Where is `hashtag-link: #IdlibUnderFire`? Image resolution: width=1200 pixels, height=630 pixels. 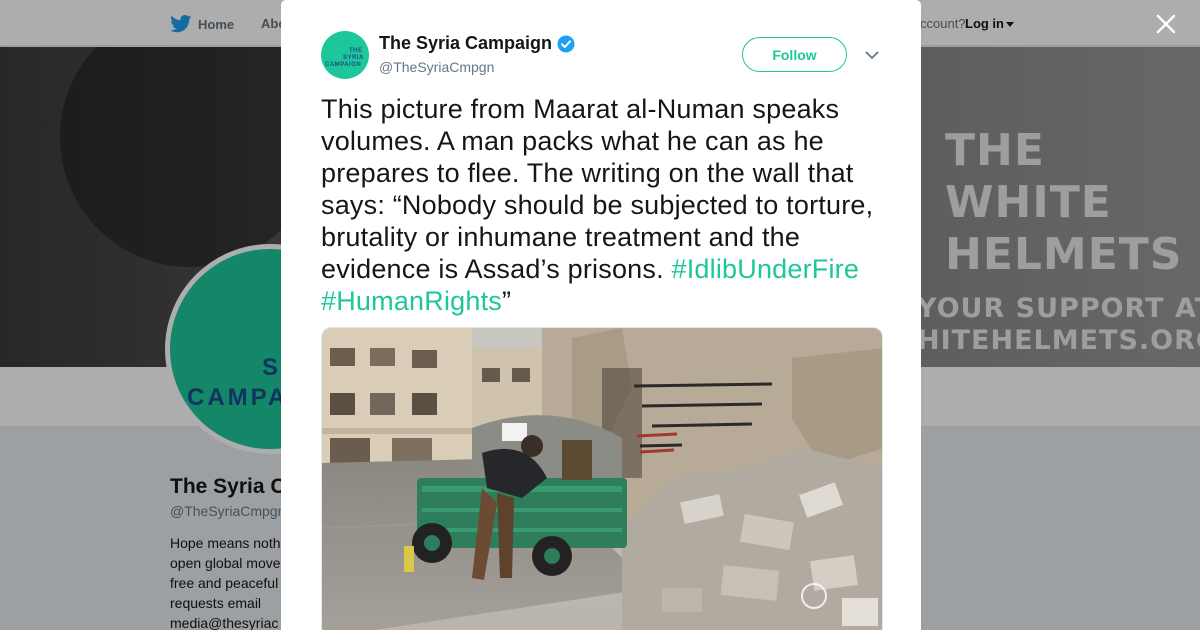
hashtag-link: #IdlibUnderFire is located at coordinates (766, 269).